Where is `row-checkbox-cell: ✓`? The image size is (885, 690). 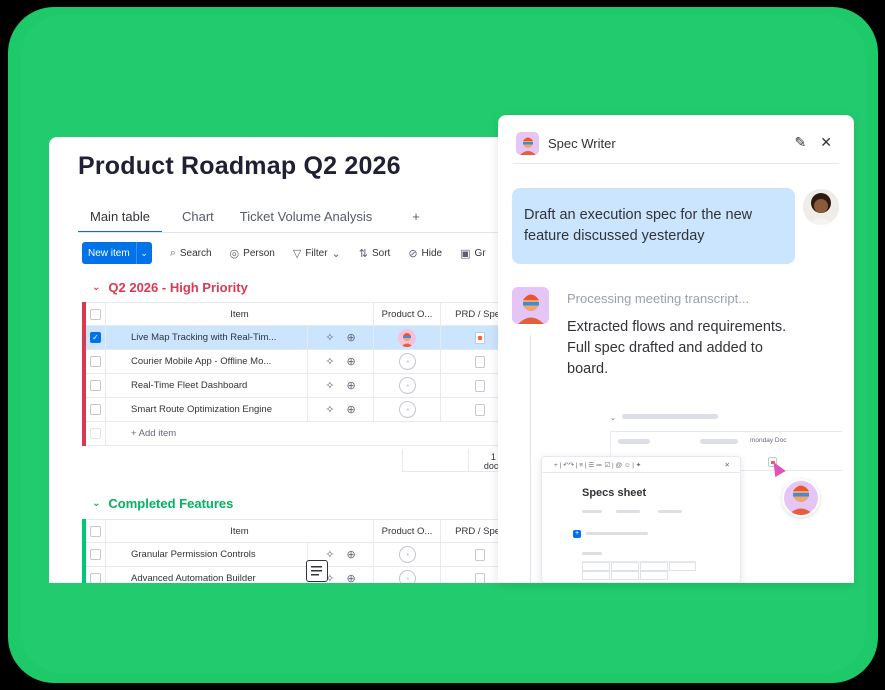
row-checkbox-cell: ✓ is located at coordinates (96, 337).